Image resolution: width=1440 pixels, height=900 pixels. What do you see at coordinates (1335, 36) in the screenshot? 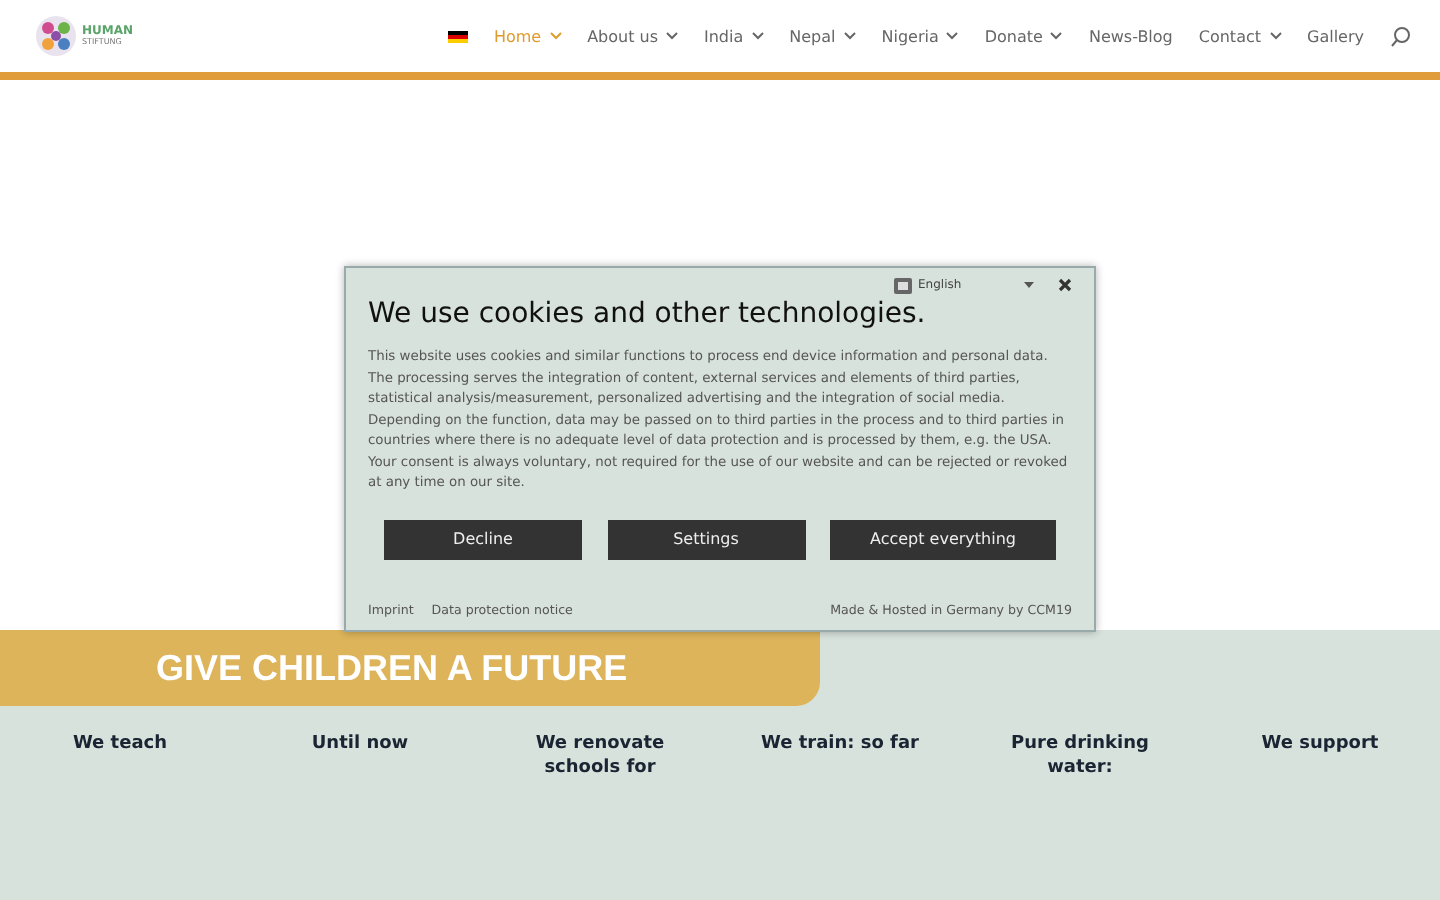
I see `nav-link: Gallery` at bounding box center [1335, 36].